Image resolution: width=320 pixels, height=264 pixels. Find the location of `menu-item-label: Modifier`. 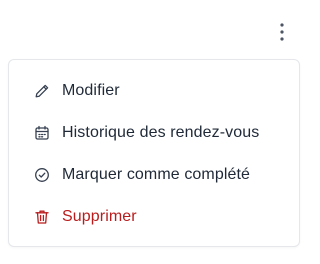

menu-item-label: Modifier is located at coordinates (91, 90).